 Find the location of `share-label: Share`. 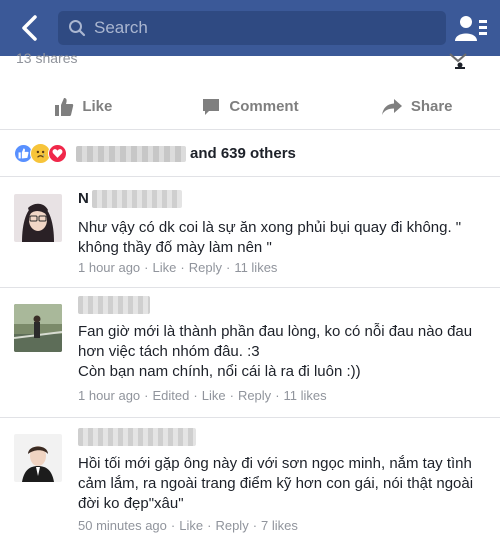

share-label: Share is located at coordinates (431, 106).